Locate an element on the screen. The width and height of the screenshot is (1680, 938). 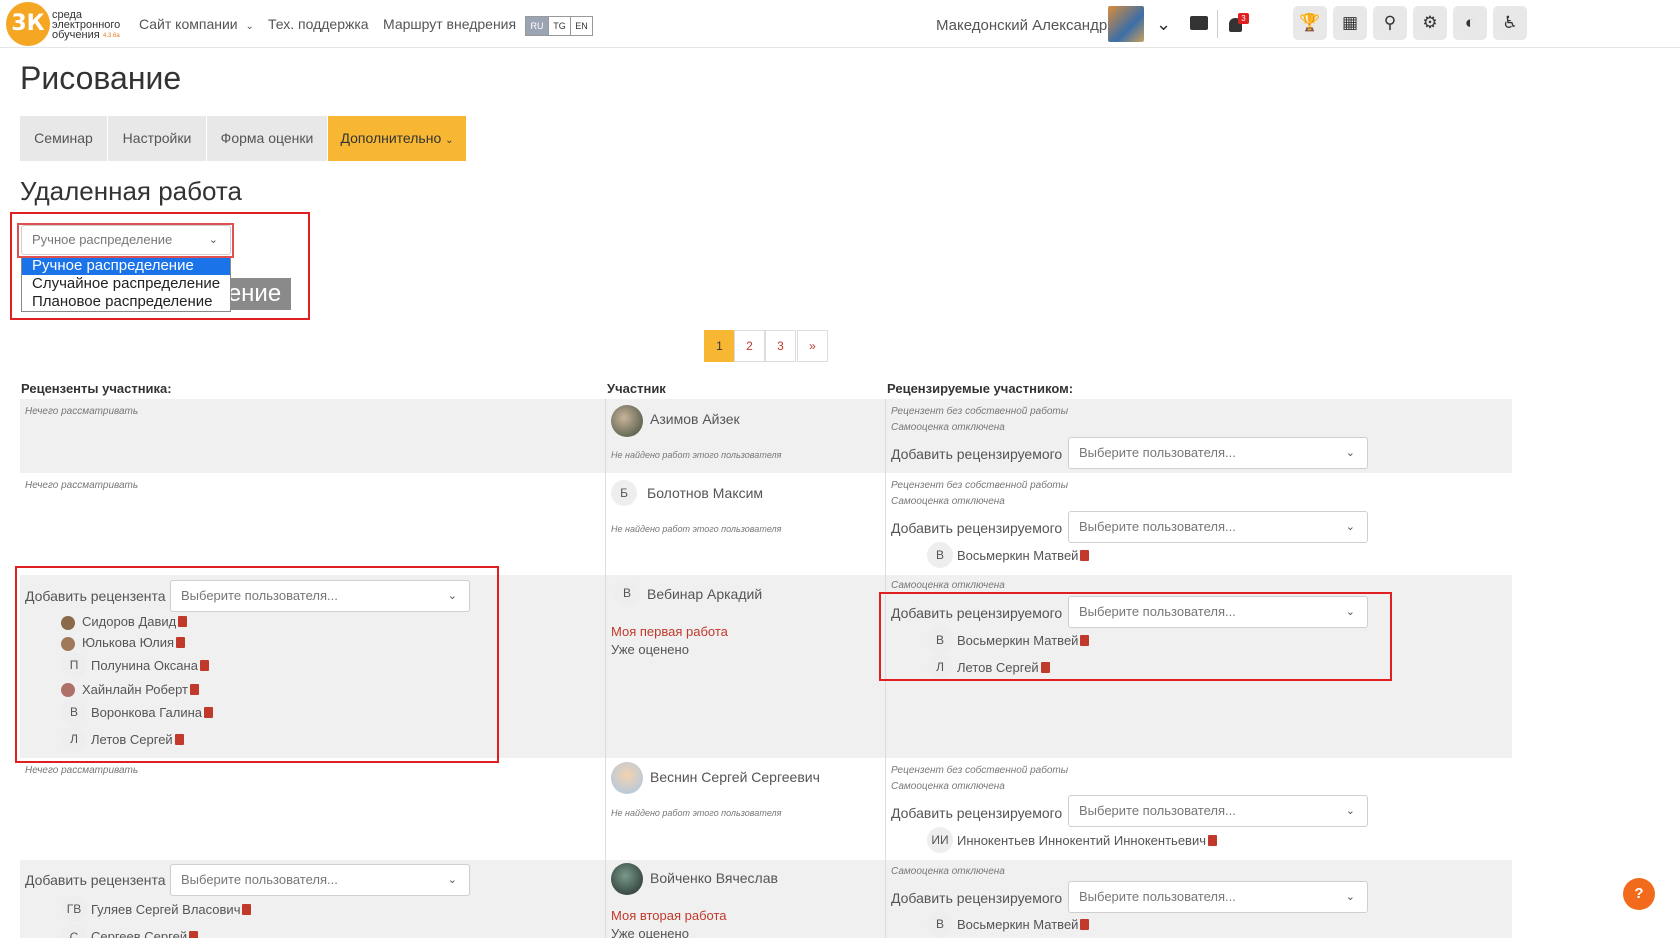
reviewer-select: Выберите пользователя... ⌄ is located at coordinates (320, 880).